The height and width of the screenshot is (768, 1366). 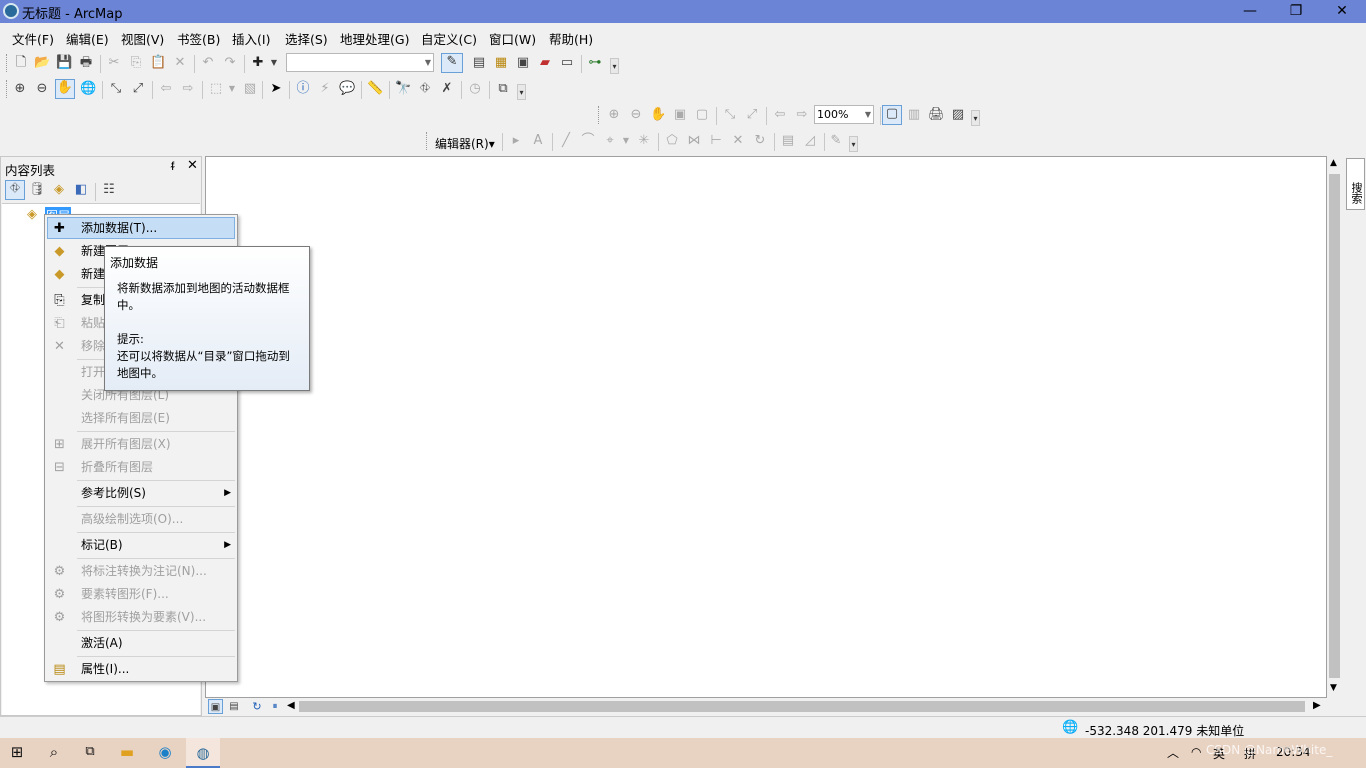 I want to click on menu-item-labeling: 标记(B) ▶, so click(x=141, y=545).